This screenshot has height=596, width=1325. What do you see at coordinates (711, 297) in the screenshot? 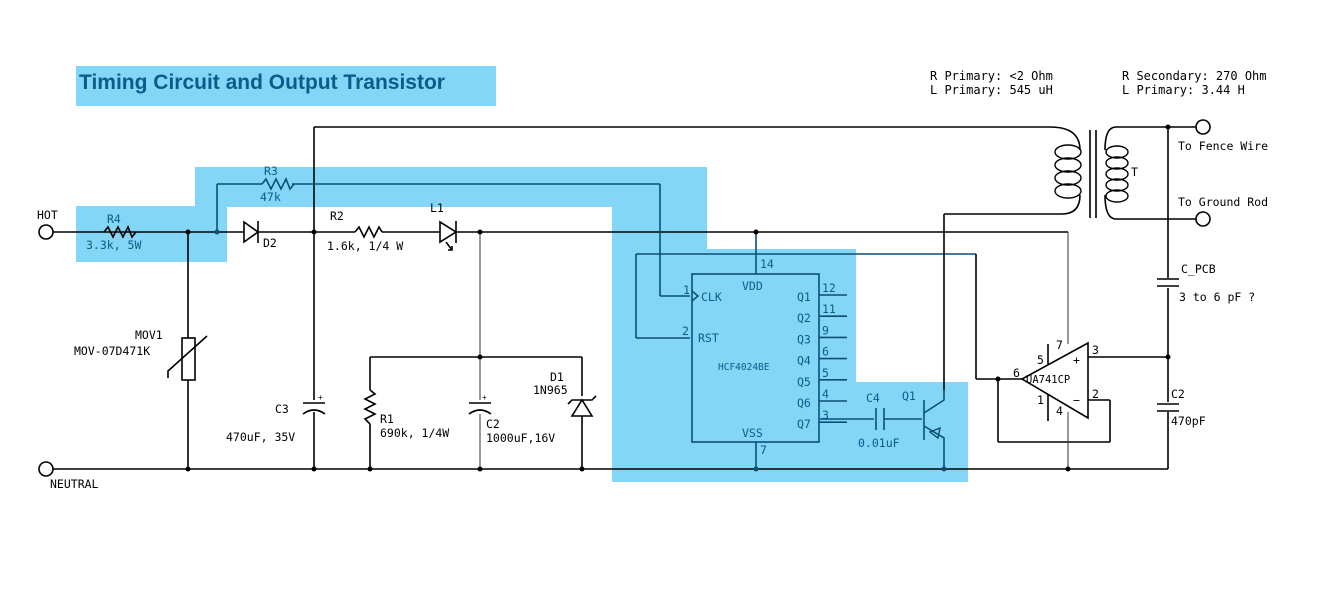
I see `clk-pin-name: CLK` at bounding box center [711, 297].